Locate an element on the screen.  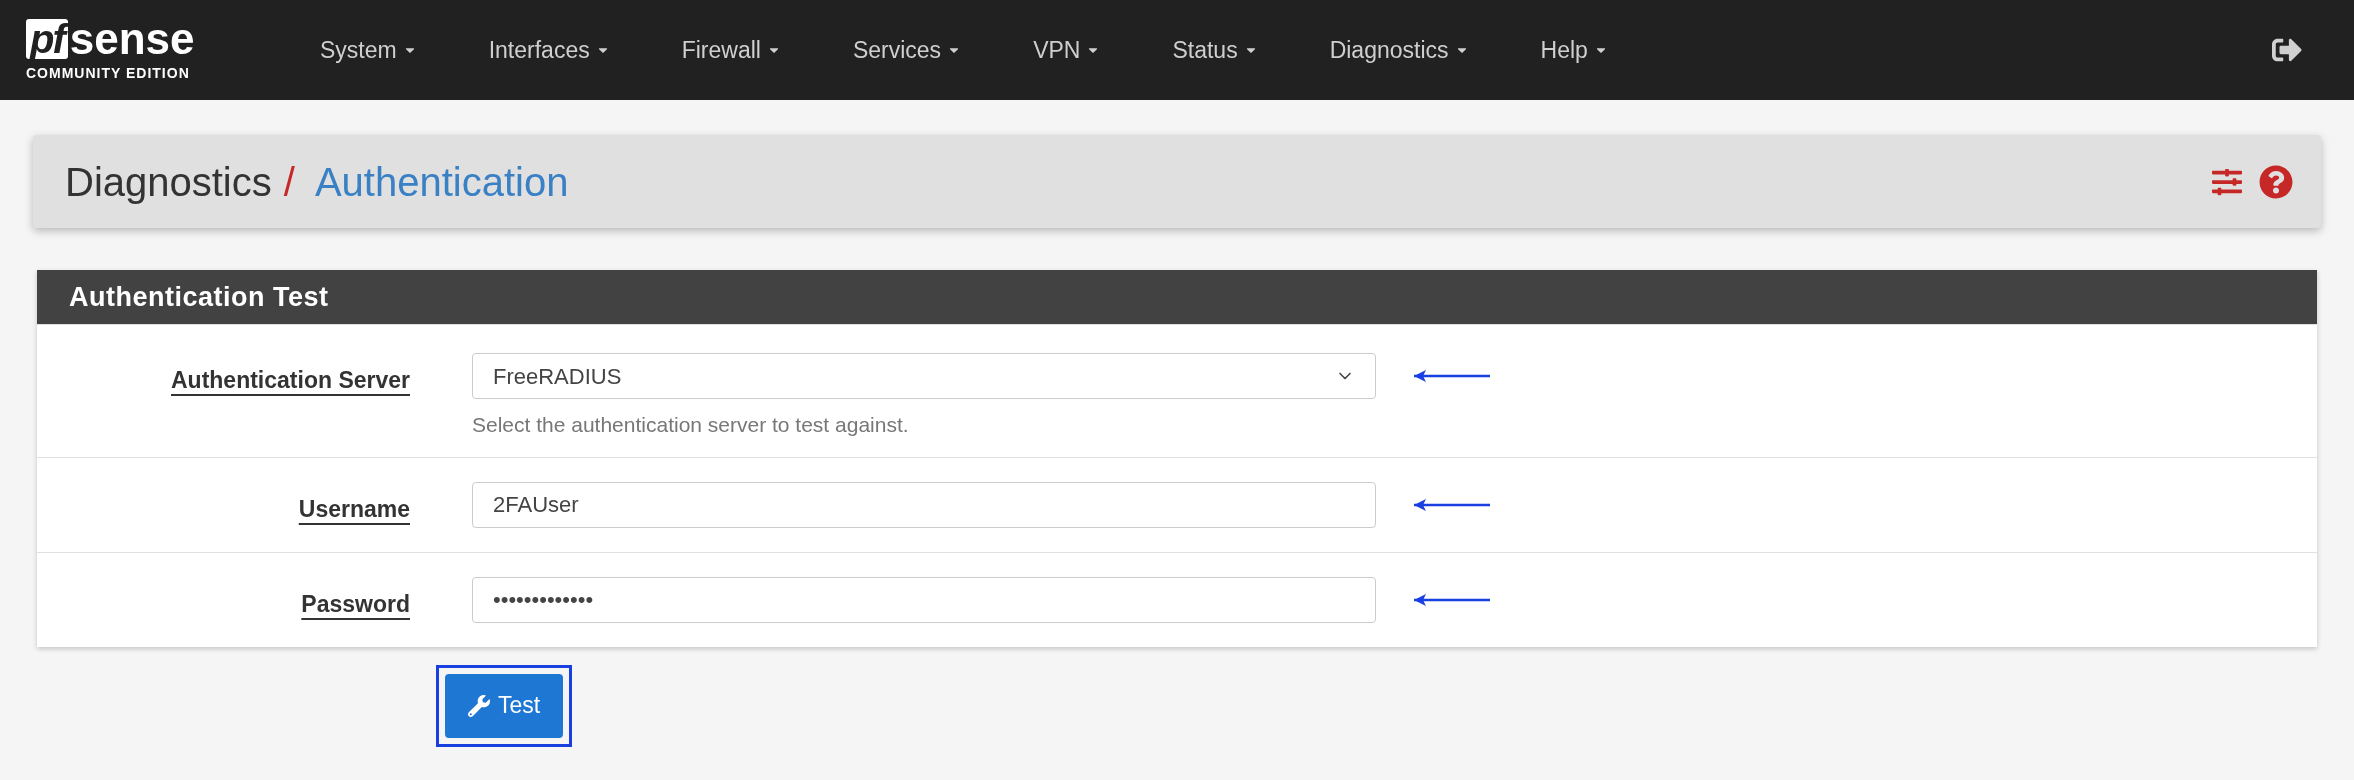
nav-menu: Status is located at coordinates (1215, 50).